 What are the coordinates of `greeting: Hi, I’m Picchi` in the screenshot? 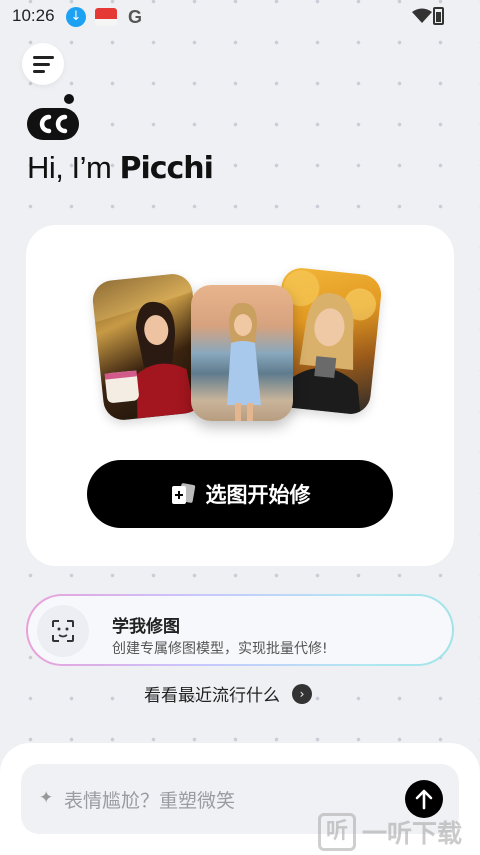 It's located at (120, 168).